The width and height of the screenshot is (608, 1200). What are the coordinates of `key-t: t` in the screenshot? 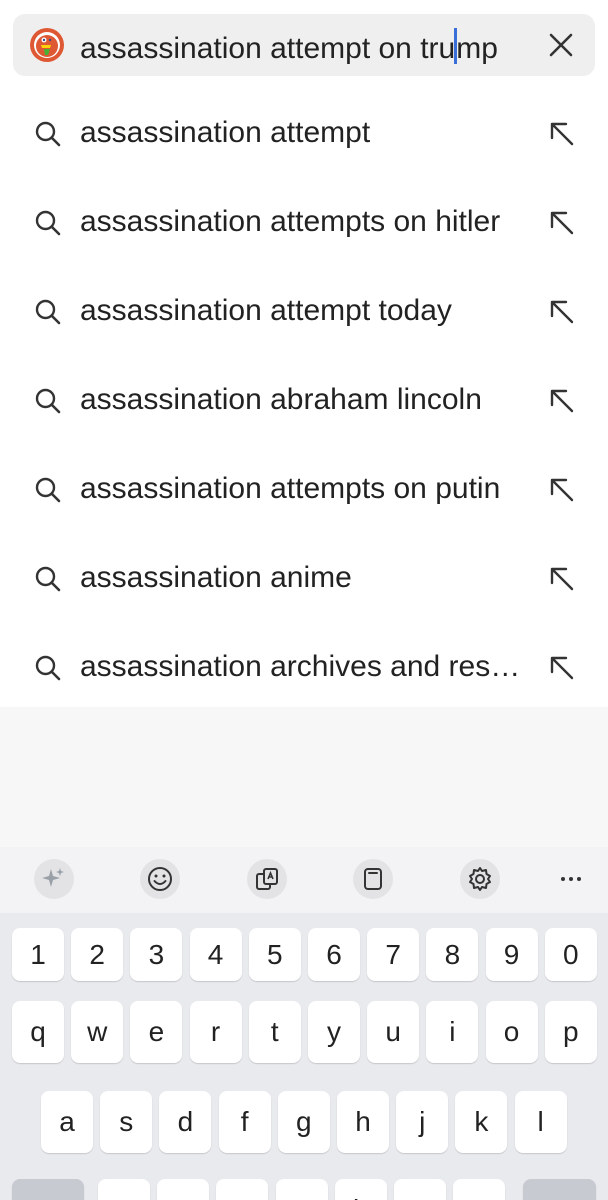 It's located at (274, 1032).